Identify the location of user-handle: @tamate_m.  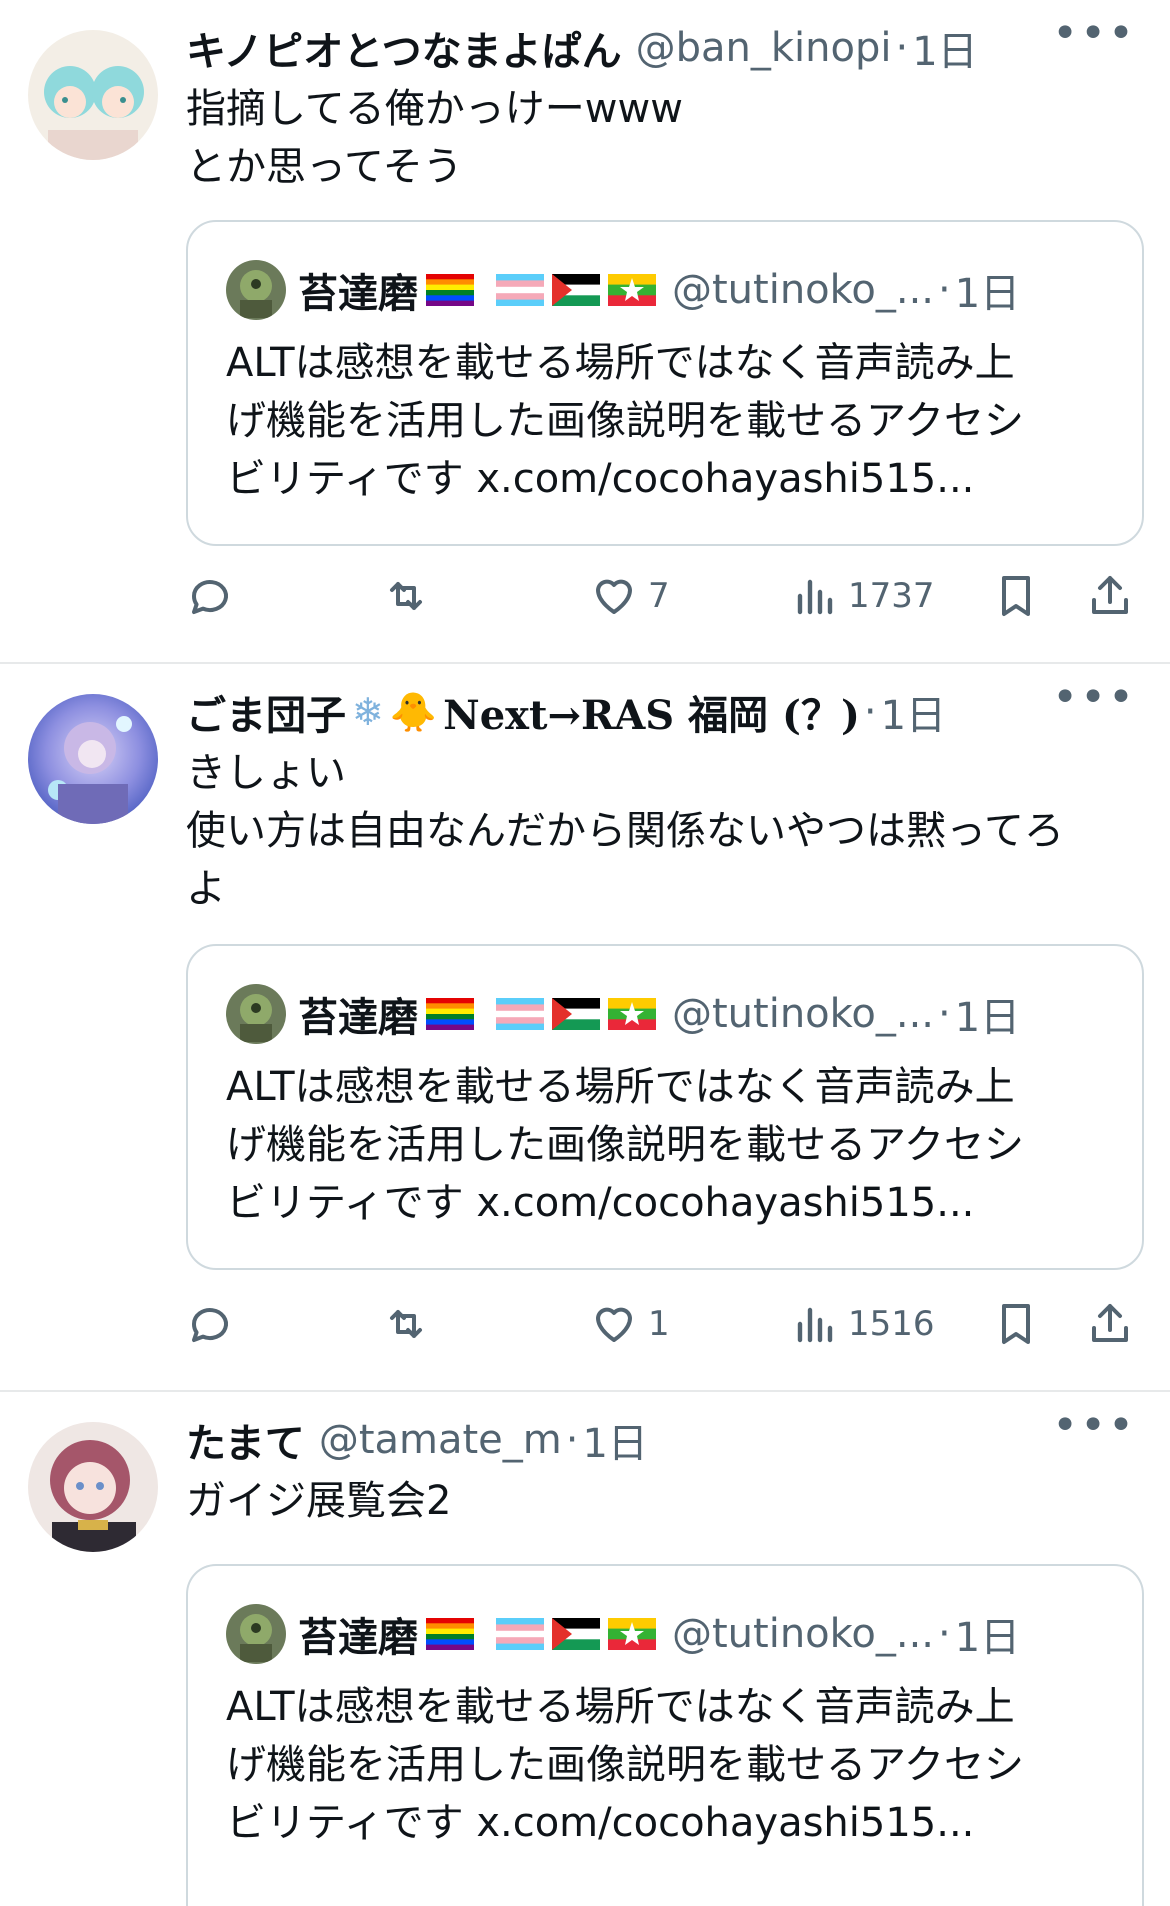
(440, 1440).